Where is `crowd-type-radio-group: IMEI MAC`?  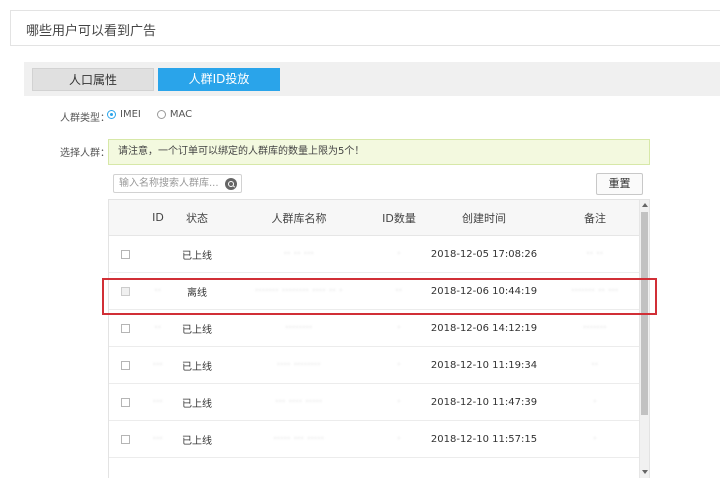 crowd-type-radio-group: IMEI MAC is located at coordinates (157, 114).